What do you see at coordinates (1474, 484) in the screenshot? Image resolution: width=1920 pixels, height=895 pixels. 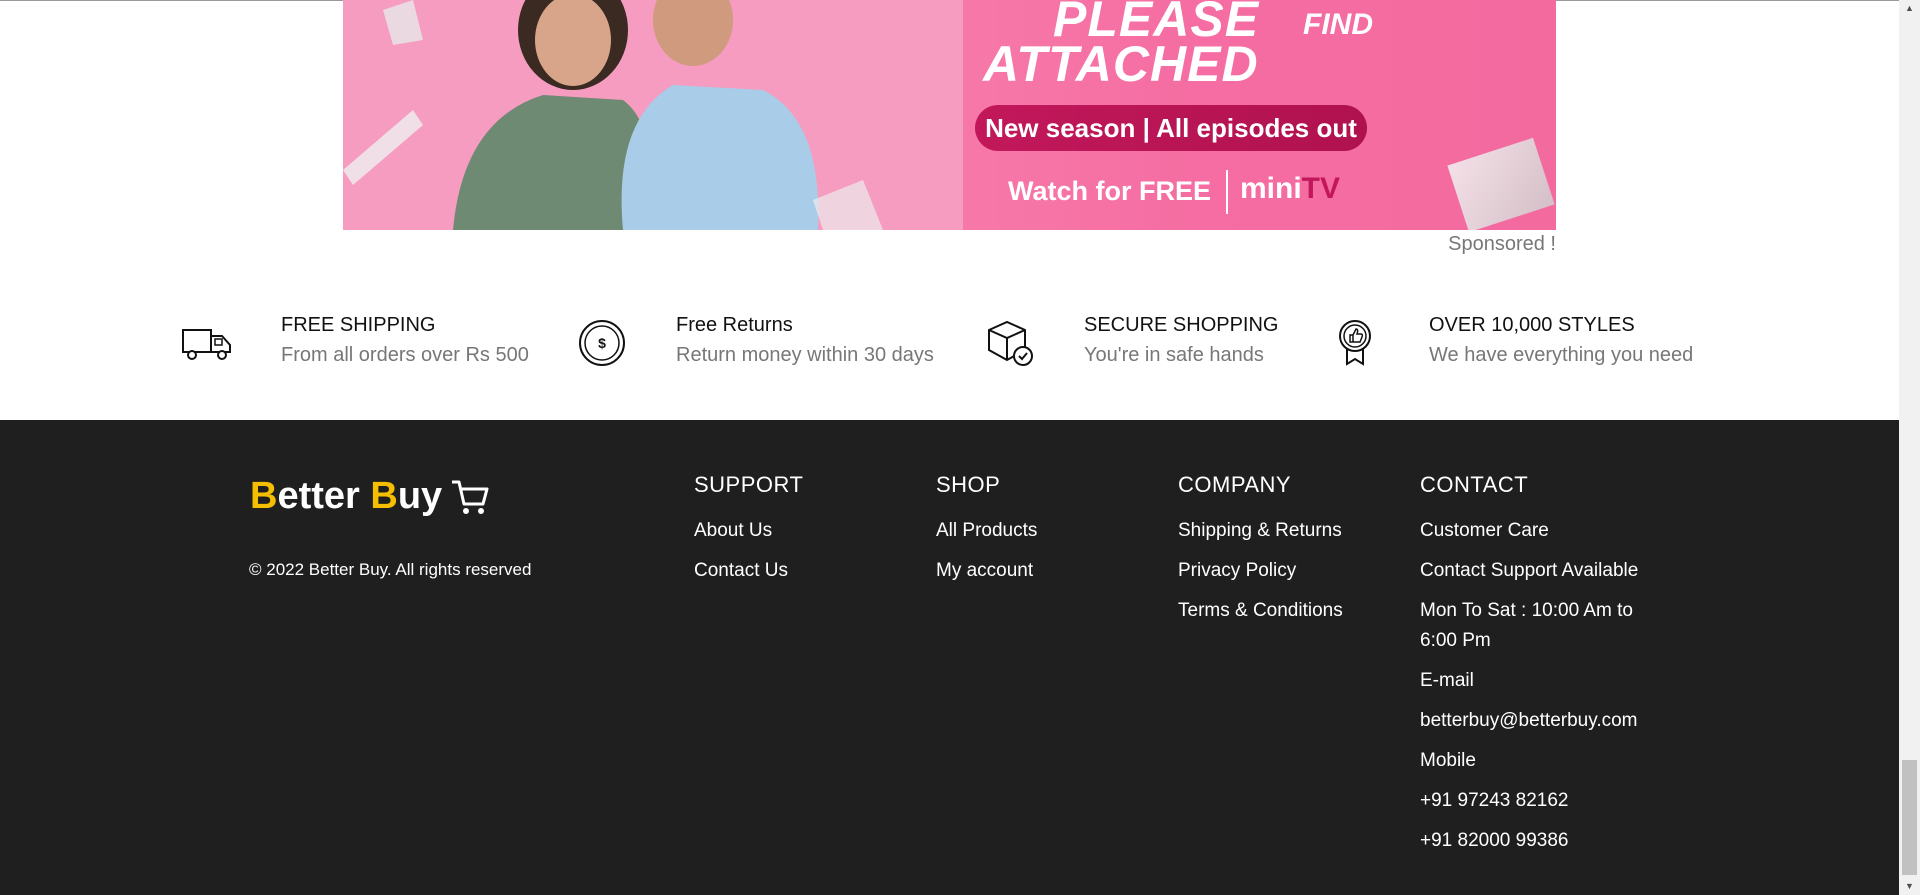 I see `footer-heading-contact: CONTACT` at bounding box center [1474, 484].